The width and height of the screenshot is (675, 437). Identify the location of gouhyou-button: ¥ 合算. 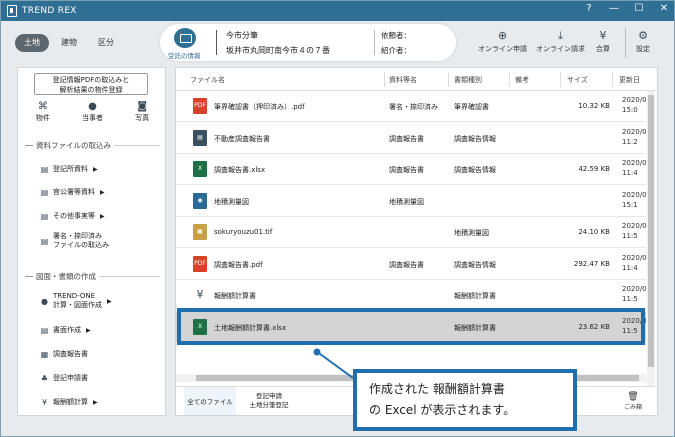
(603, 42).